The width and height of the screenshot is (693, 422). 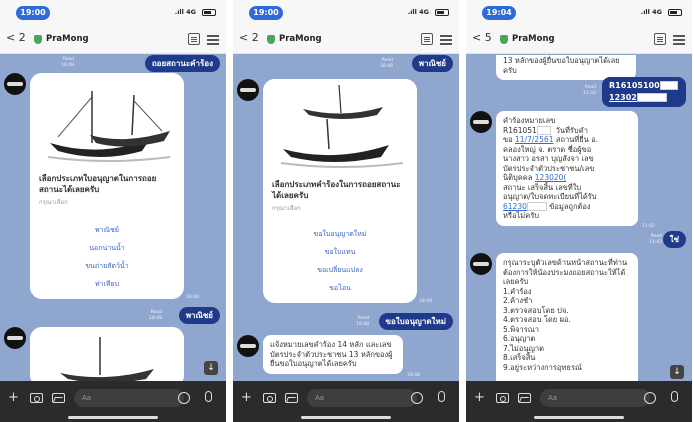 What do you see at coordinates (579, 12) in the screenshot?
I see `status-bar: 19:04 .ıll 4G` at bounding box center [579, 12].